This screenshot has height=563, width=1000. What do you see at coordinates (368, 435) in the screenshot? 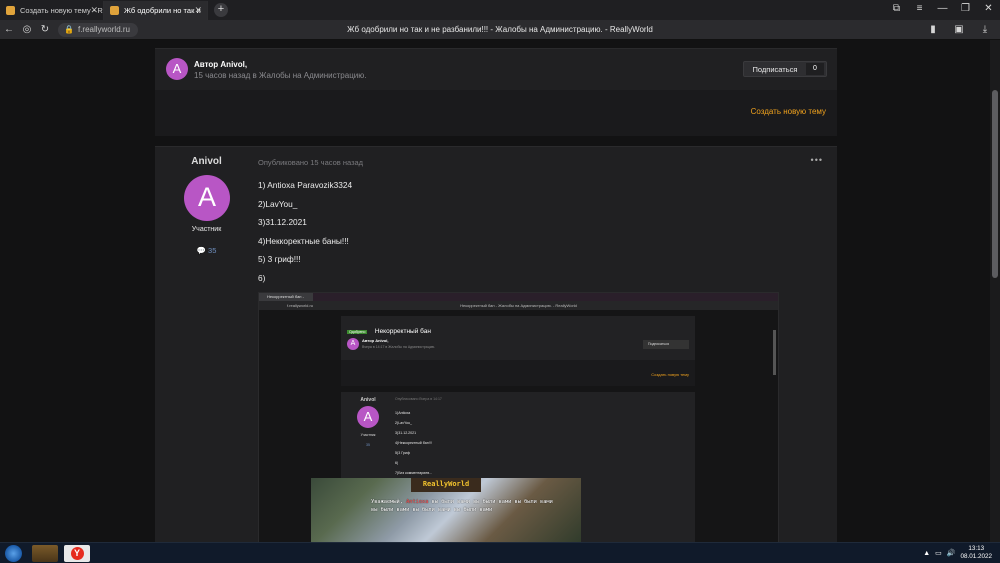
I see `shot-role: Участник` at bounding box center [368, 435].